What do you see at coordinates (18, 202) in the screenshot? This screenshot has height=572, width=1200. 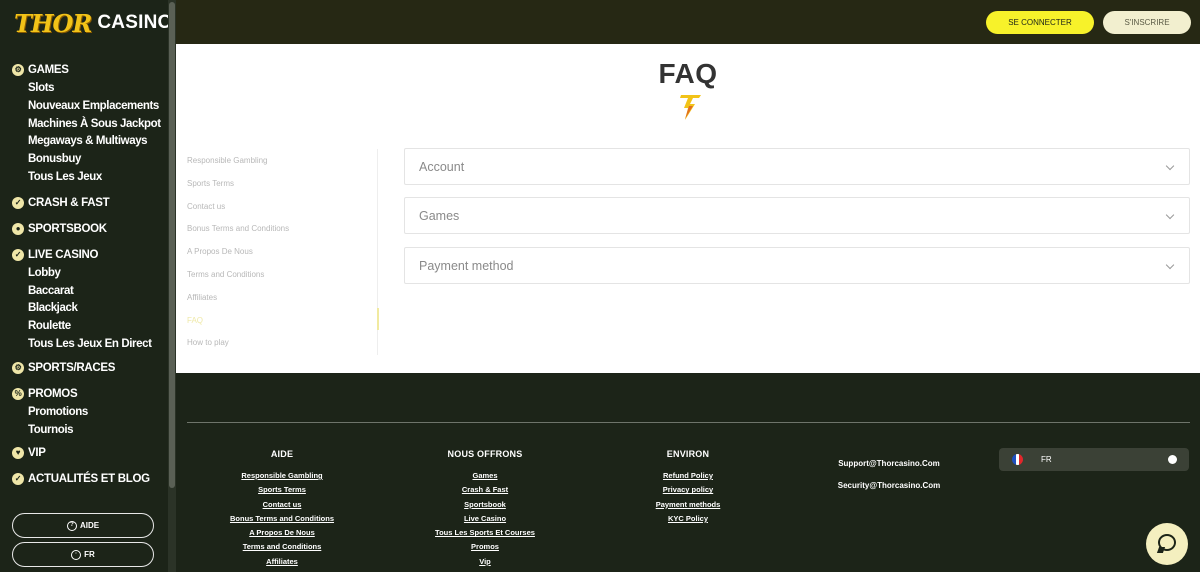 I see `crash-icon: ✓` at bounding box center [18, 202].